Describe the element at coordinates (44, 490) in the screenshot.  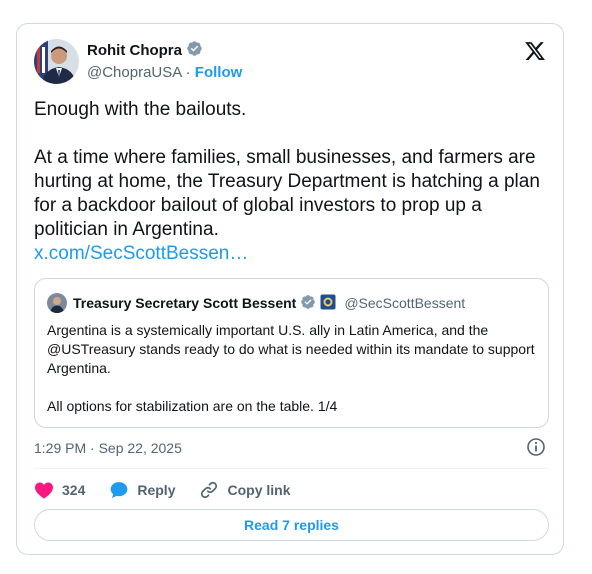
I see `heart-icon` at that location.